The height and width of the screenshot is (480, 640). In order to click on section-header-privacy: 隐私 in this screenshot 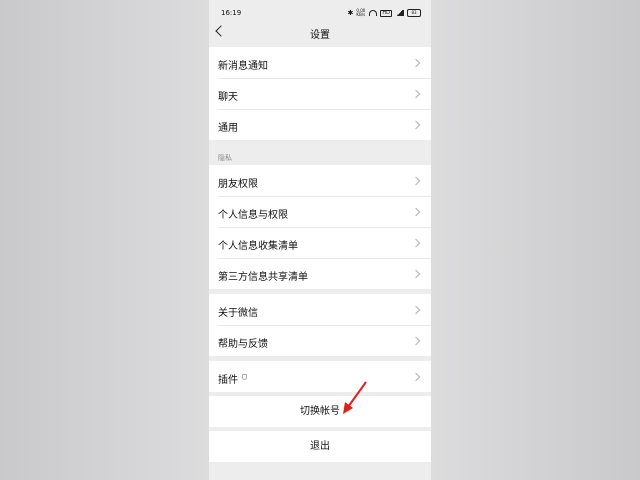, I will do `click(225, 158)`.